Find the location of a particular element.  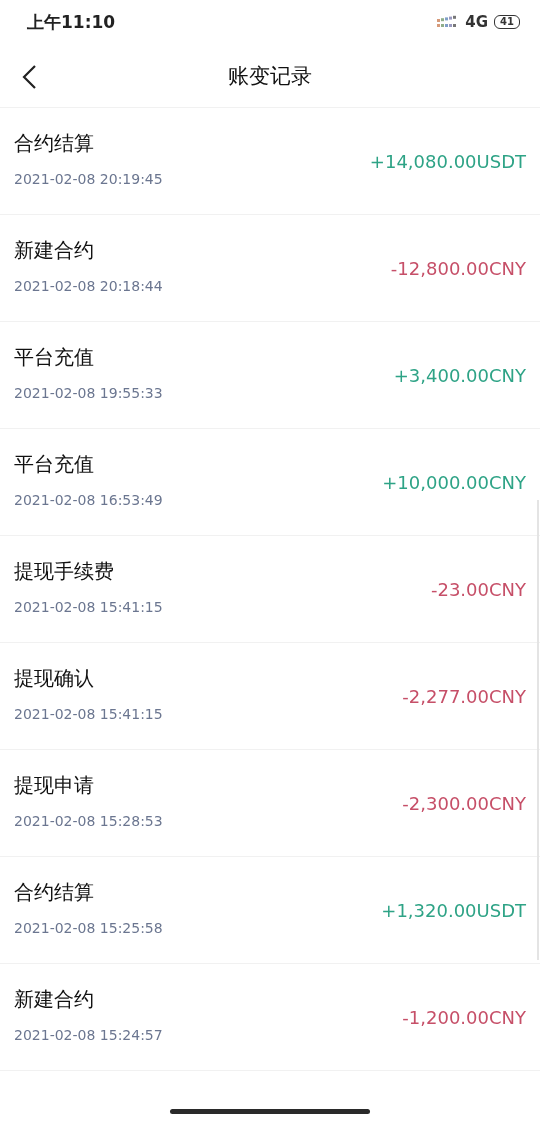

record-amount: -2,300.00CNY is located at coordinates (464, 803).